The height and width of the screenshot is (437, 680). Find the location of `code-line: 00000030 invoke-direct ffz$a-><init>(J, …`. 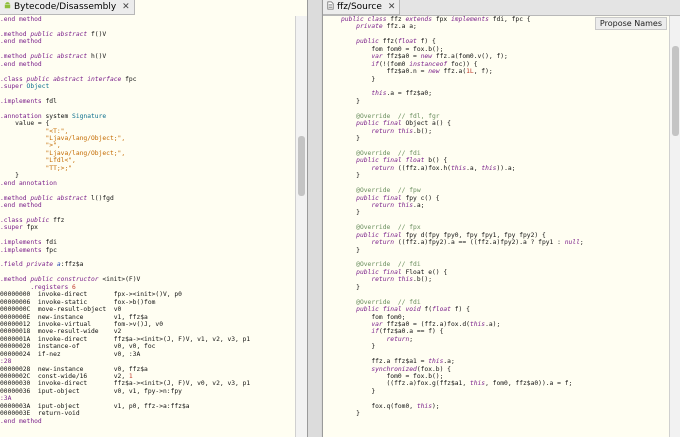

code-line: 00000030 invoke-direct ffz$a-><init>(J, … is located at coordinates (147, 383).